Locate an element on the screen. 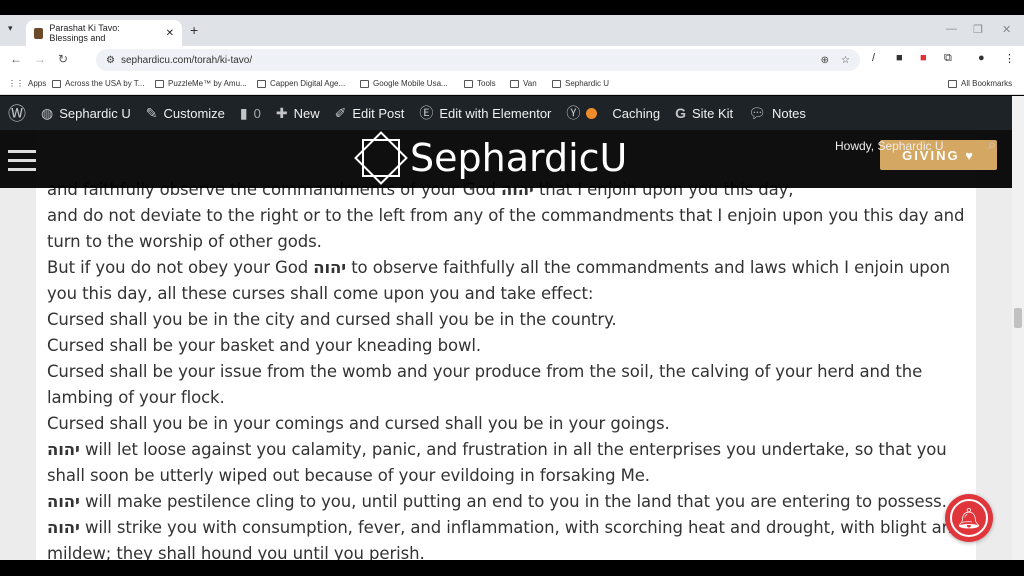  yoast-icon: Ⓨ is located at coordinates (573, 113).